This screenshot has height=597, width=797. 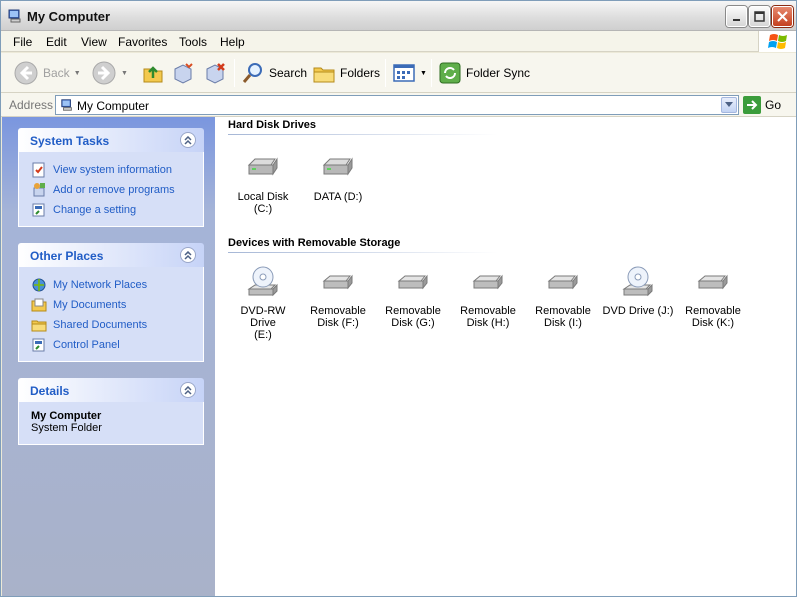 I want to click on drive-label-line2: Disk (F:), so click(x=338, y=323).